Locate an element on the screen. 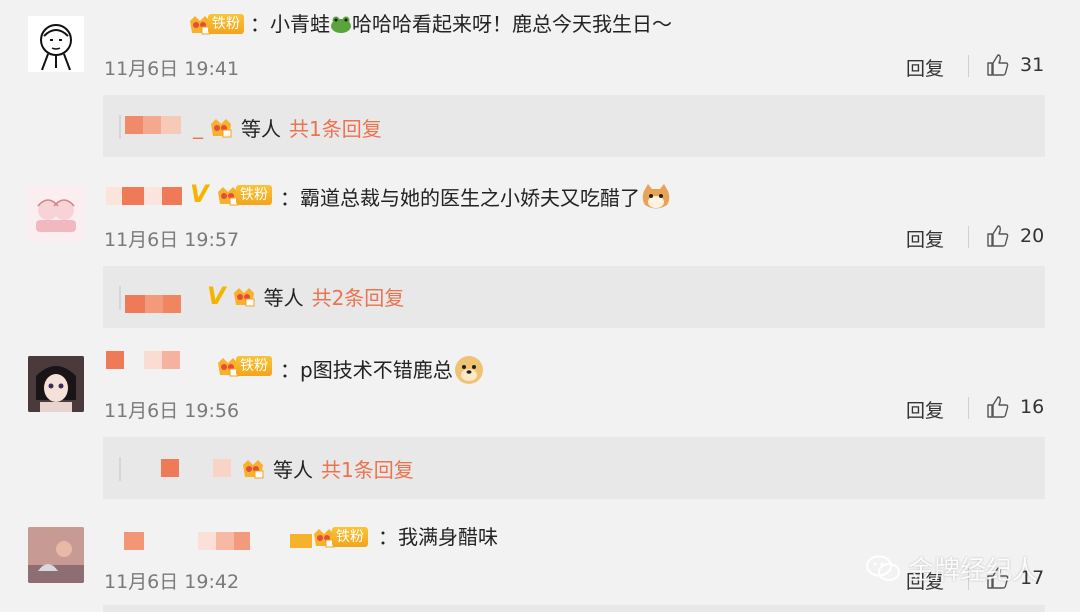 The height and width of the screenshot is (612, 1080). doodle-avatar-icon is located at coordinates (56, 47).